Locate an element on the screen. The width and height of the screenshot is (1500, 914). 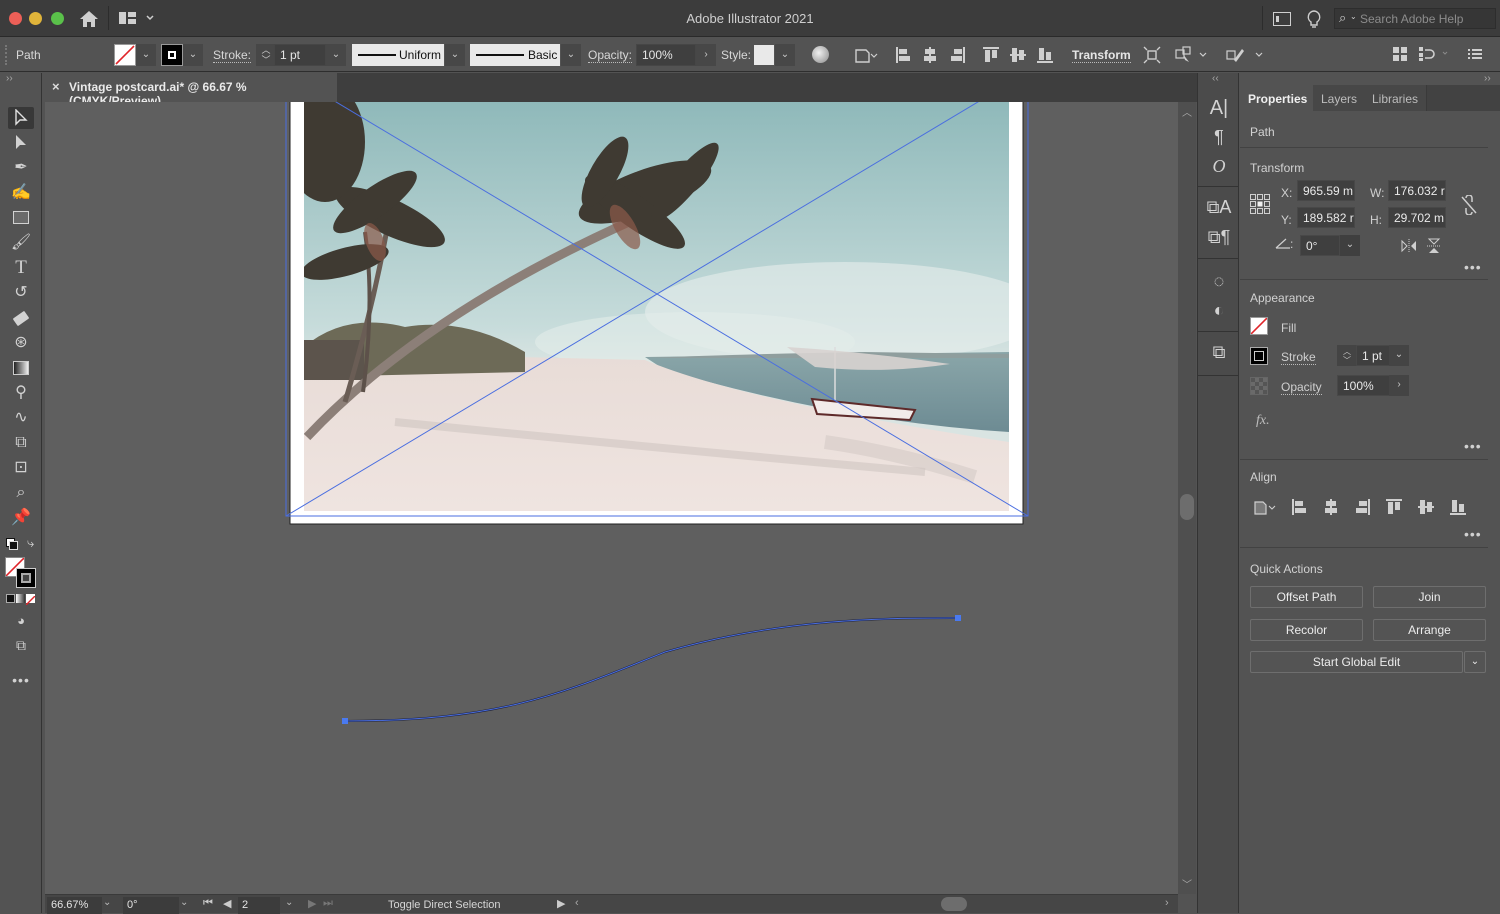
anchor-point-end is located at coordinates (958, 618).